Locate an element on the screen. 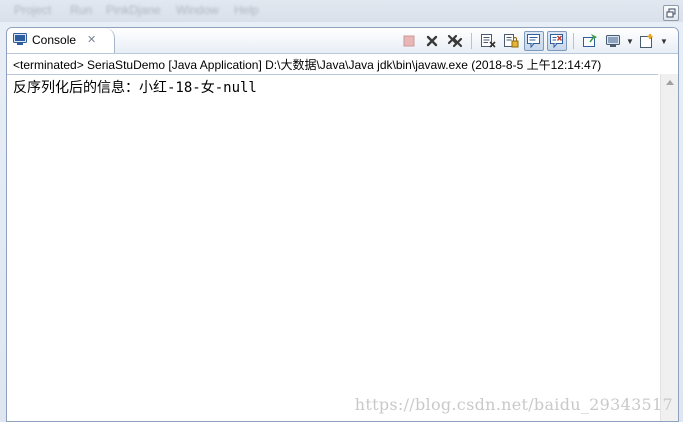 This screenshot has height=422, width=683. pin-console-icon is located at coordinates (590, 40).